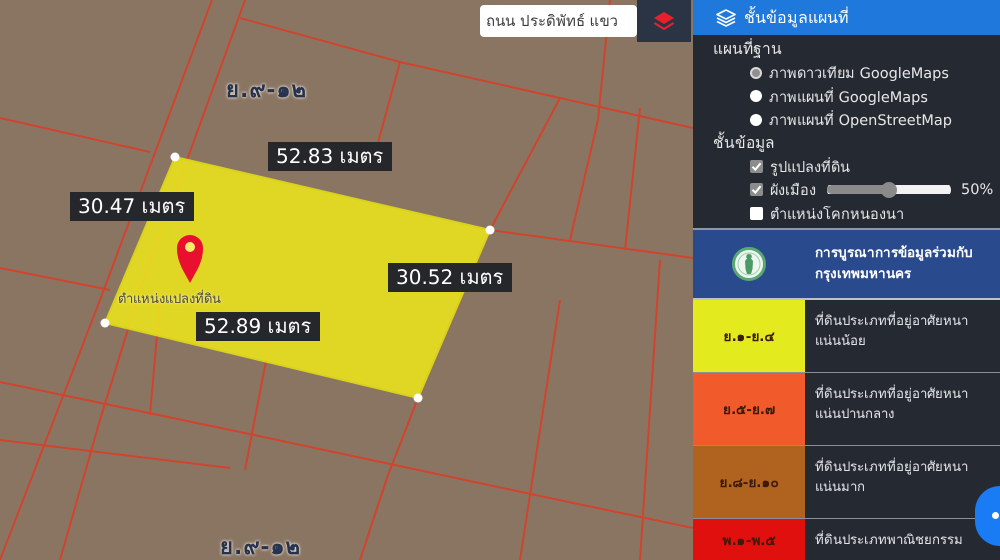 The width and height of the screenshot is (1000, 560). Describe the element at coordinates (558, 21) in the screenshot. I see `search-field: ถนน ประดิพัทธ์ แขว` at that location.